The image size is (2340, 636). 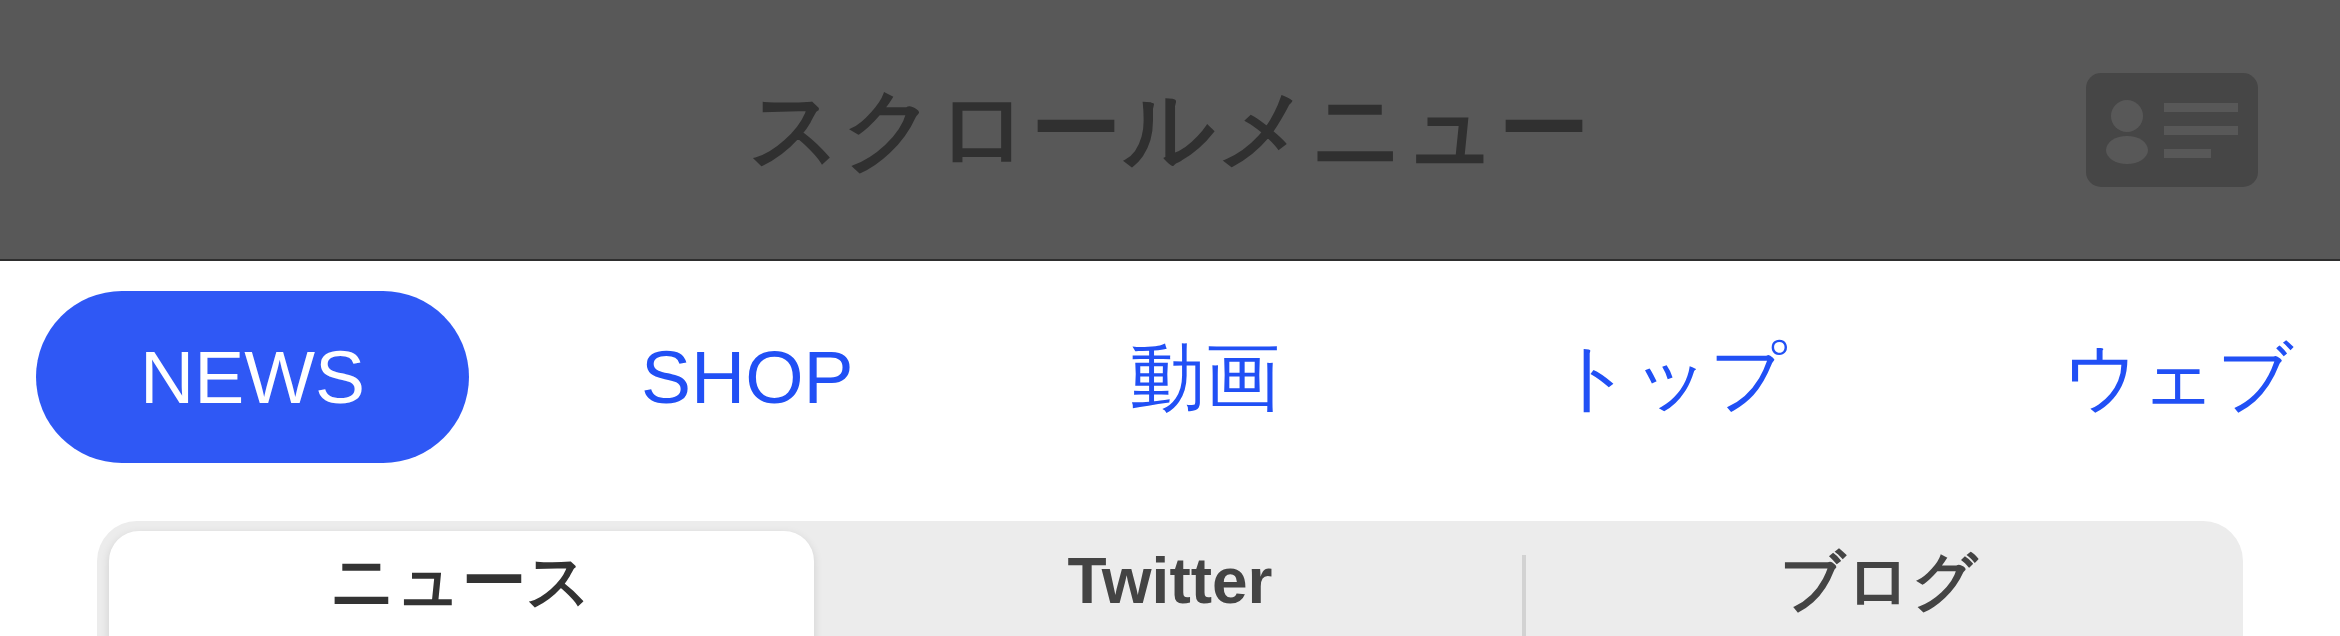 I want to click on segment-tab: Twitter, so click(x=1170, y=583).